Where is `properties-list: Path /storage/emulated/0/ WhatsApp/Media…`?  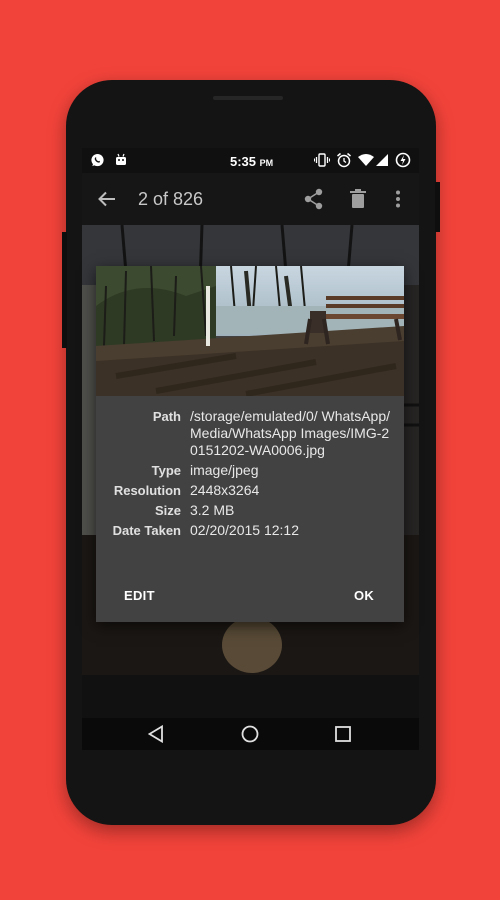
properties-list: Path /storage/emulated/0/ WhatsApp/Media… is located at coordinates (250, 475).